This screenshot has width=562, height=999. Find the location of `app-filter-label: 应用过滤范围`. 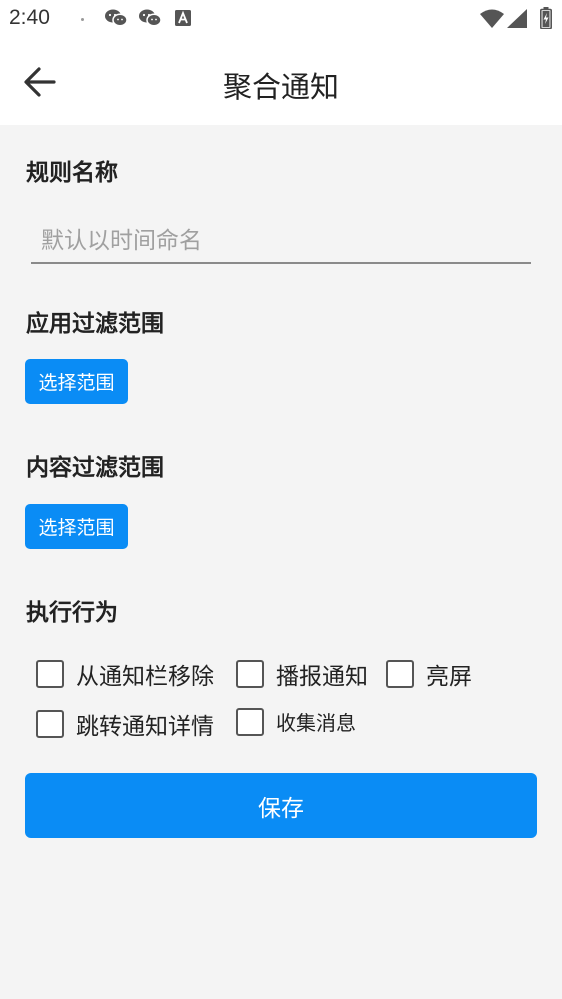

app-filter-label: 应用过滤范围 is located at coordinates (95, 324).